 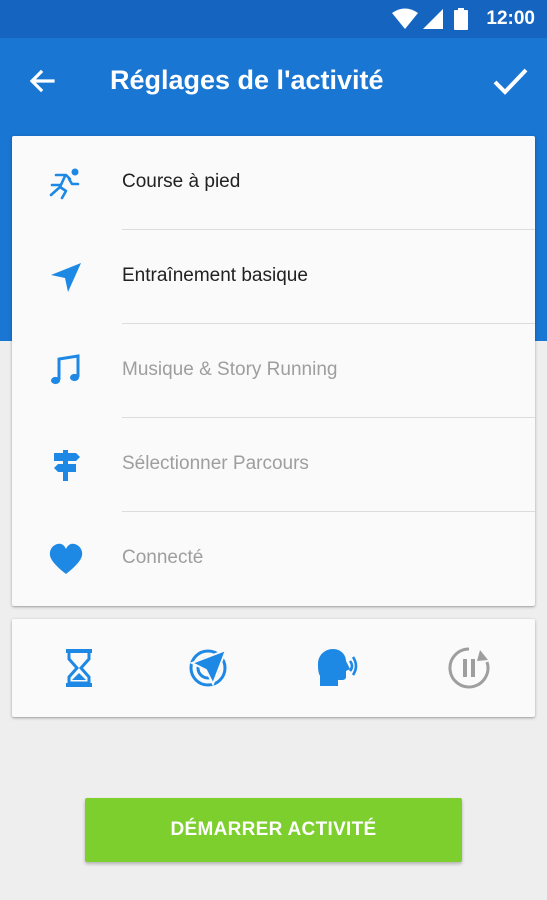 I want to click on target-tracking-icon, so click(x=208, y=668).